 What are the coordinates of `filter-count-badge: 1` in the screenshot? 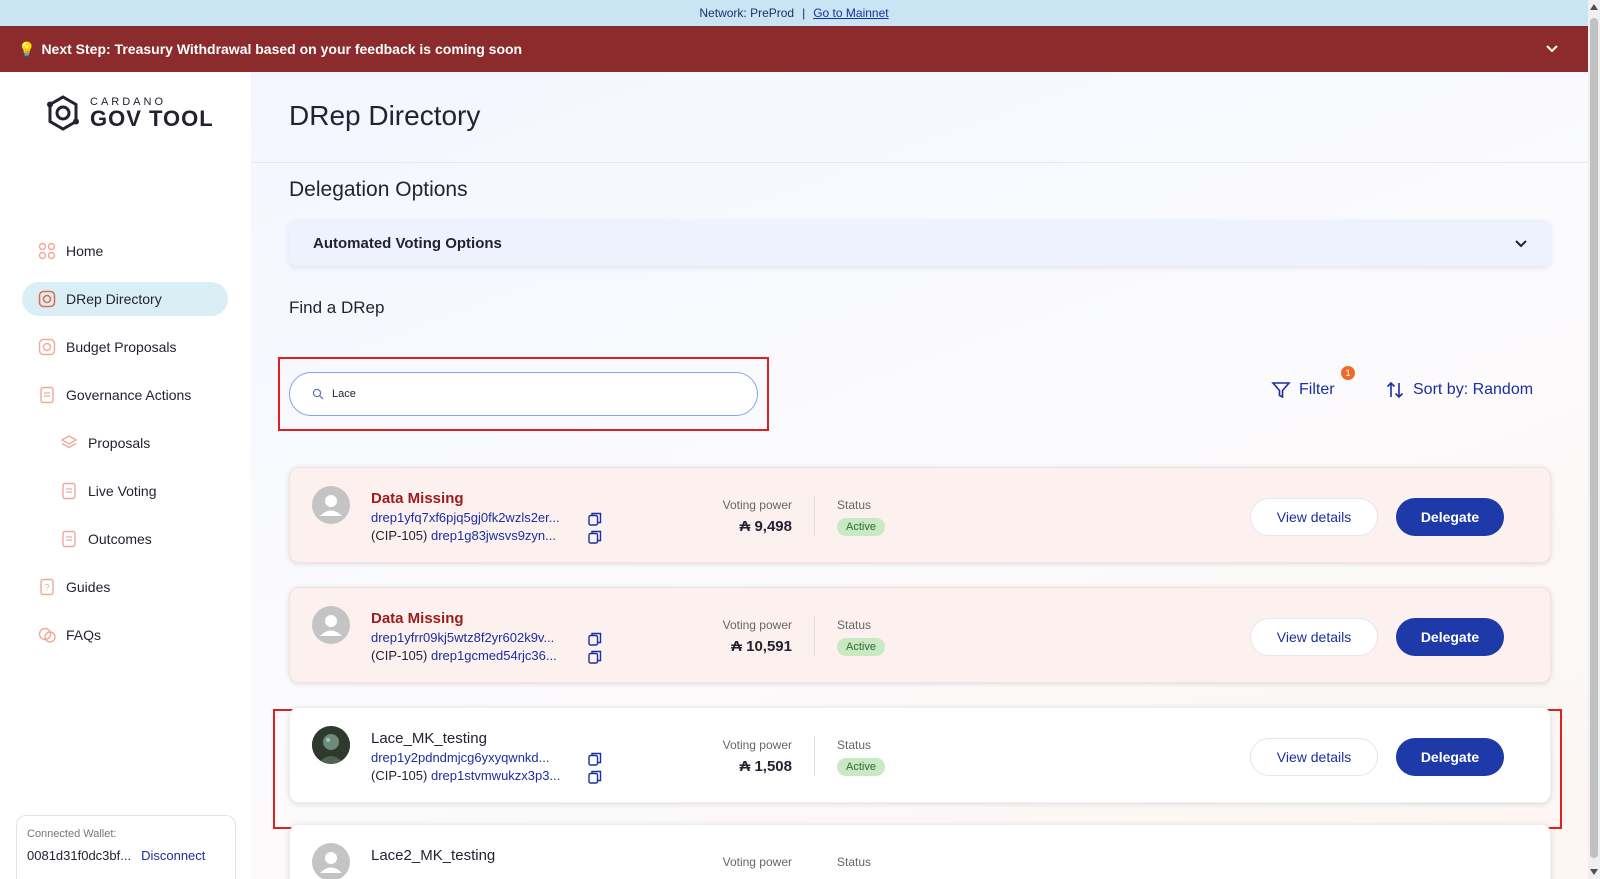 It's located at (1348, 373).